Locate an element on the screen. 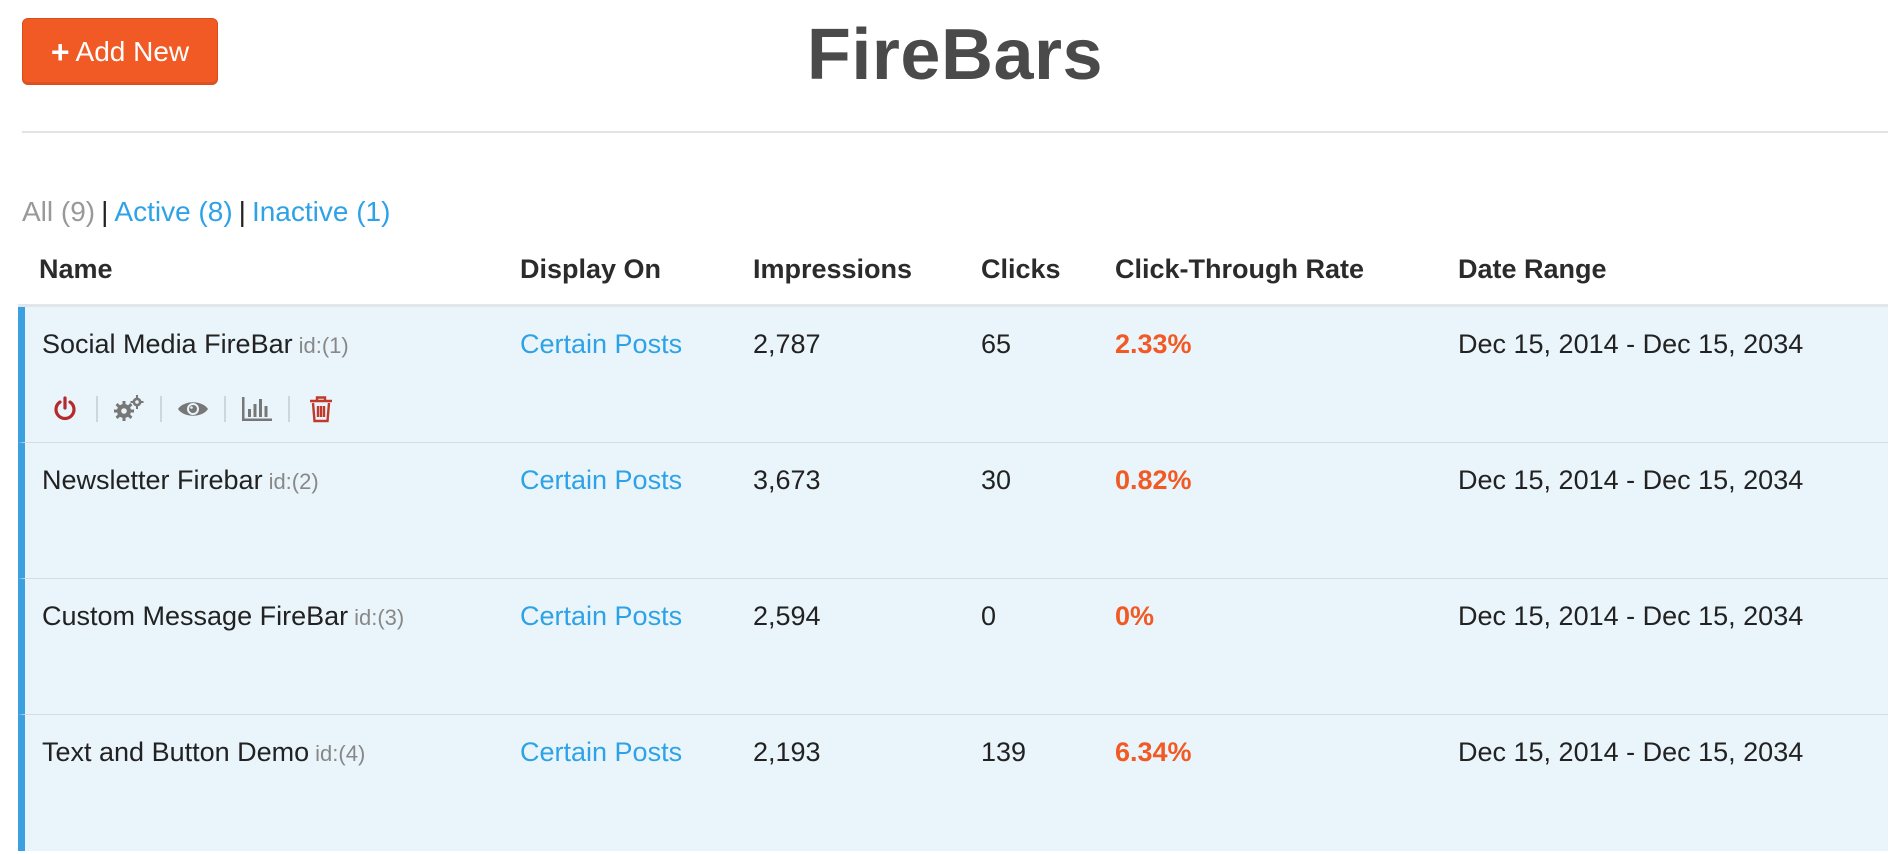 The width and height of the screenshot is (1904, 854). firebar-name: Text and Button Demo is located at coordinates (175, 752).